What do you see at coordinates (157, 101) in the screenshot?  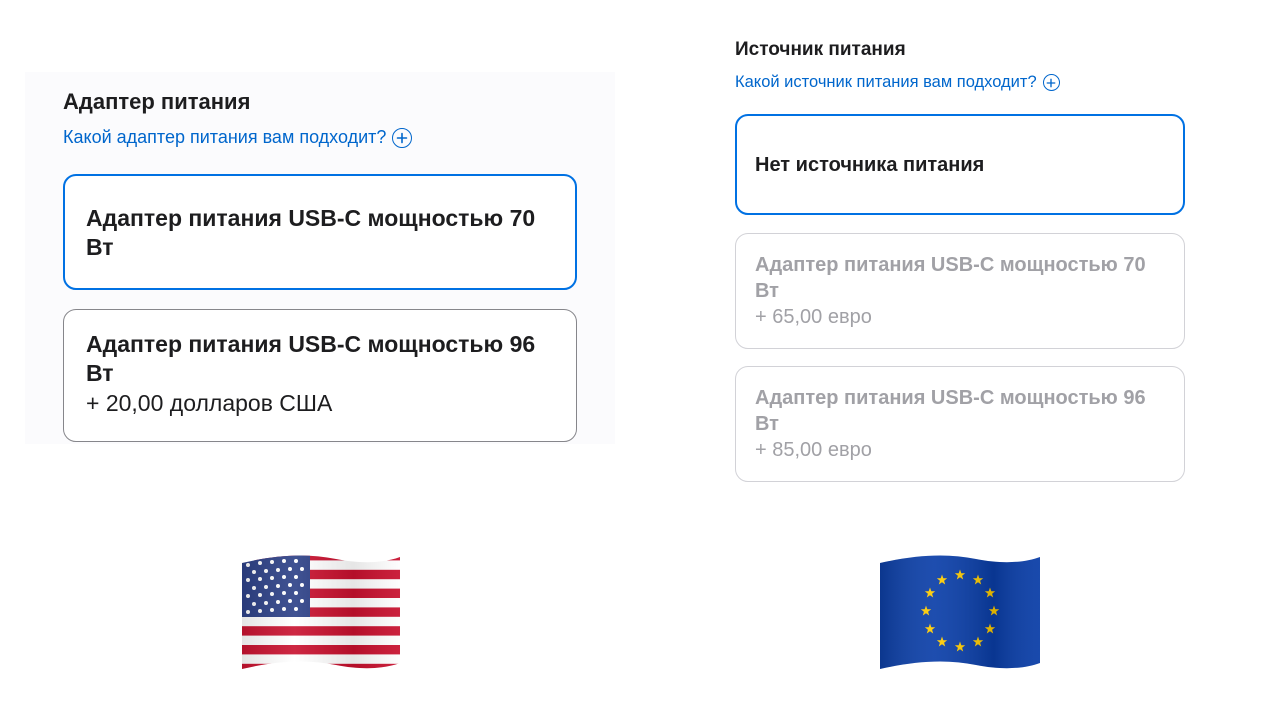 I see `us-section-title: Адаптер питания` at bounding box center [157, 101].